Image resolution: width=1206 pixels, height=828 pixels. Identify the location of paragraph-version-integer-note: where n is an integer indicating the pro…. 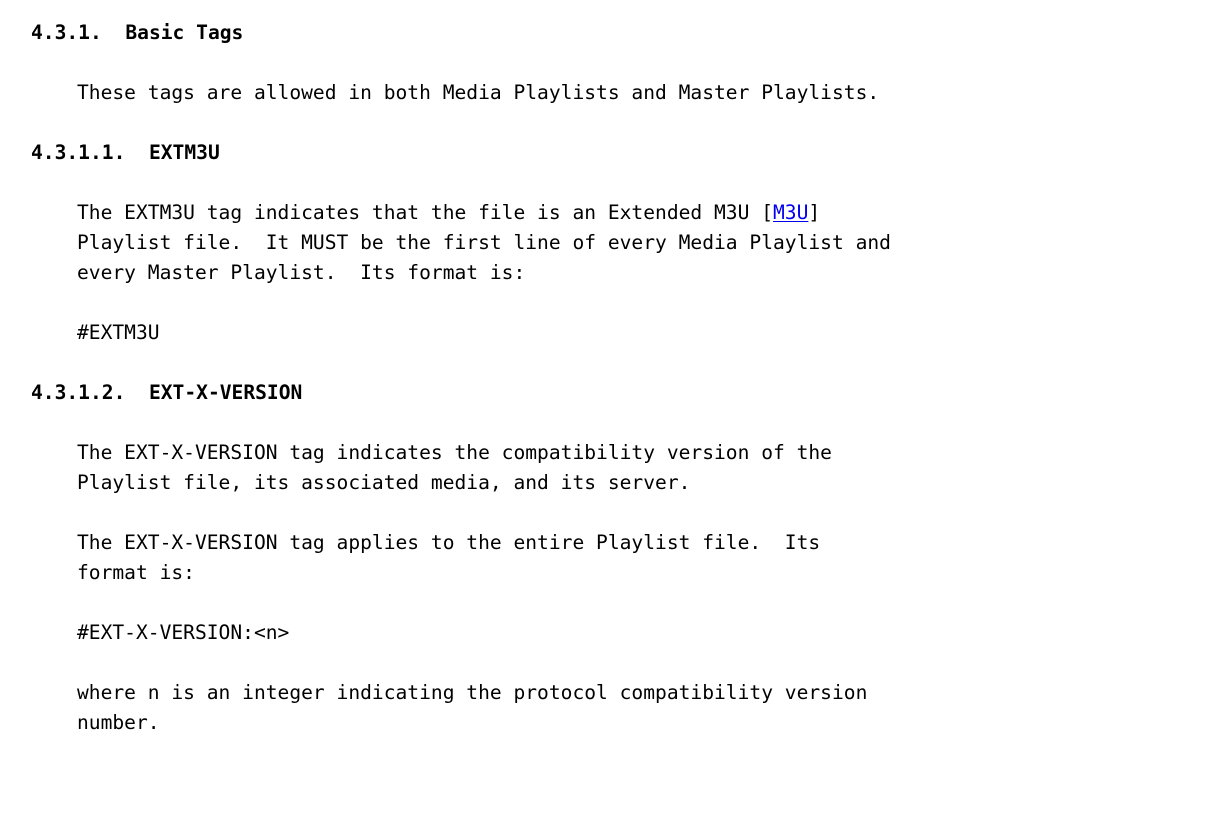
(472, 708).